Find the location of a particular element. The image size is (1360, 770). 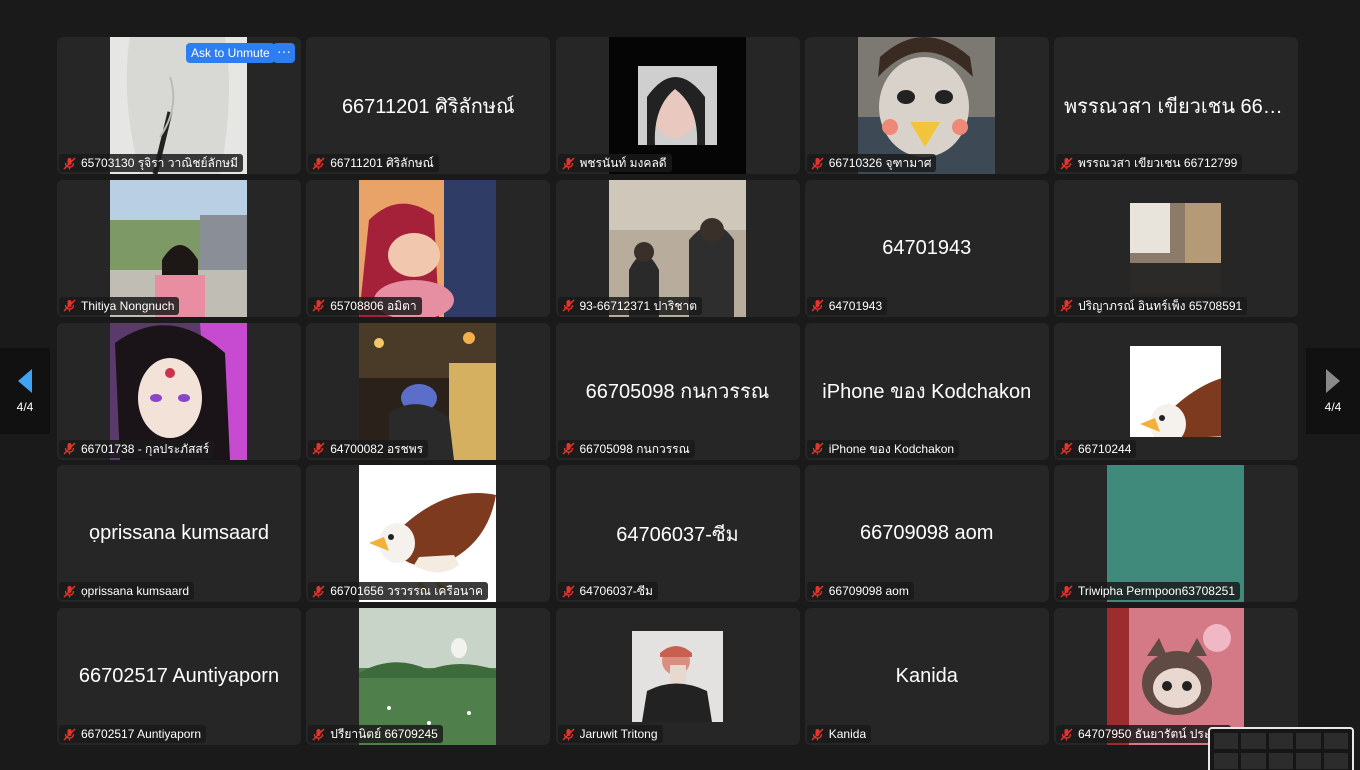

participant-nameplate: ปริญาภรณ์ อินทร์เพ็ง 65708591 is located at coordinates (1152, 305).